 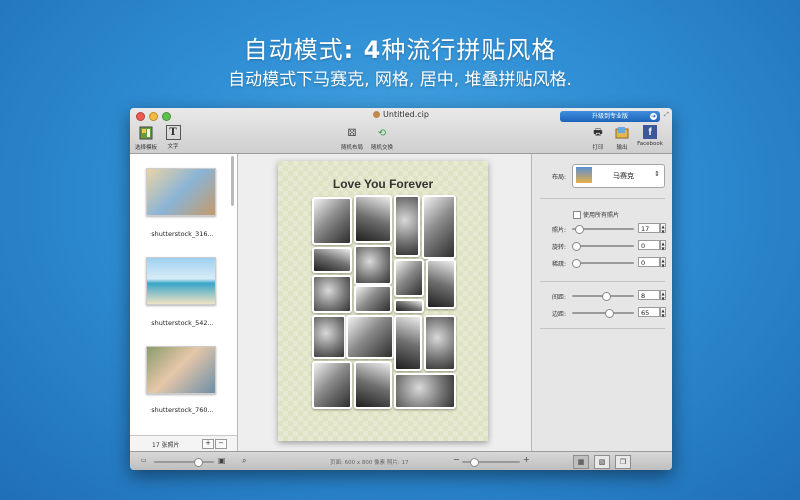 I want to click on grid-layout-icon: ▦, so click(x=581, y=462).